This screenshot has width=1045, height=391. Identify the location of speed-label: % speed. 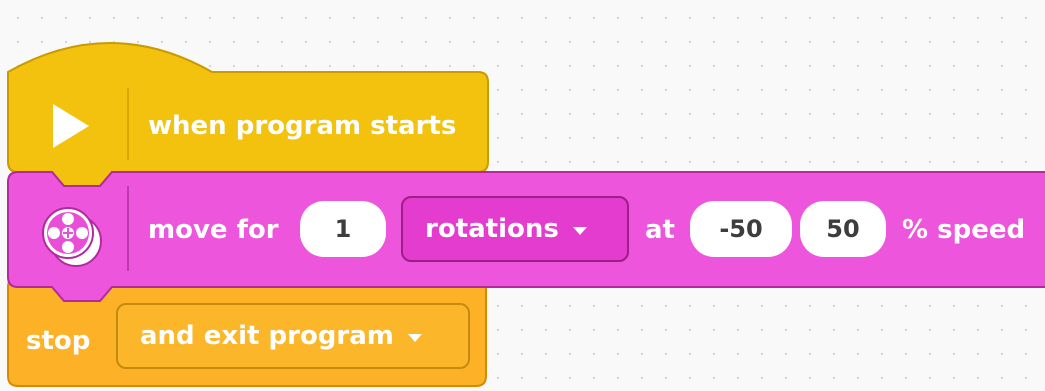
(964, 230).